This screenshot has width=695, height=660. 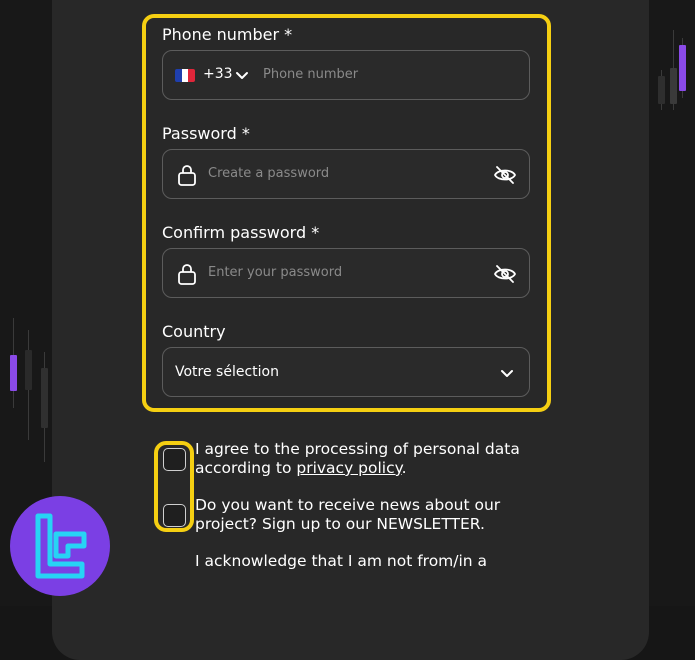 What do you see at coordinates (348, 468) in the screenshot?
I see `privacy-policy-link: privacy policy` at bounding box center [348, 468].